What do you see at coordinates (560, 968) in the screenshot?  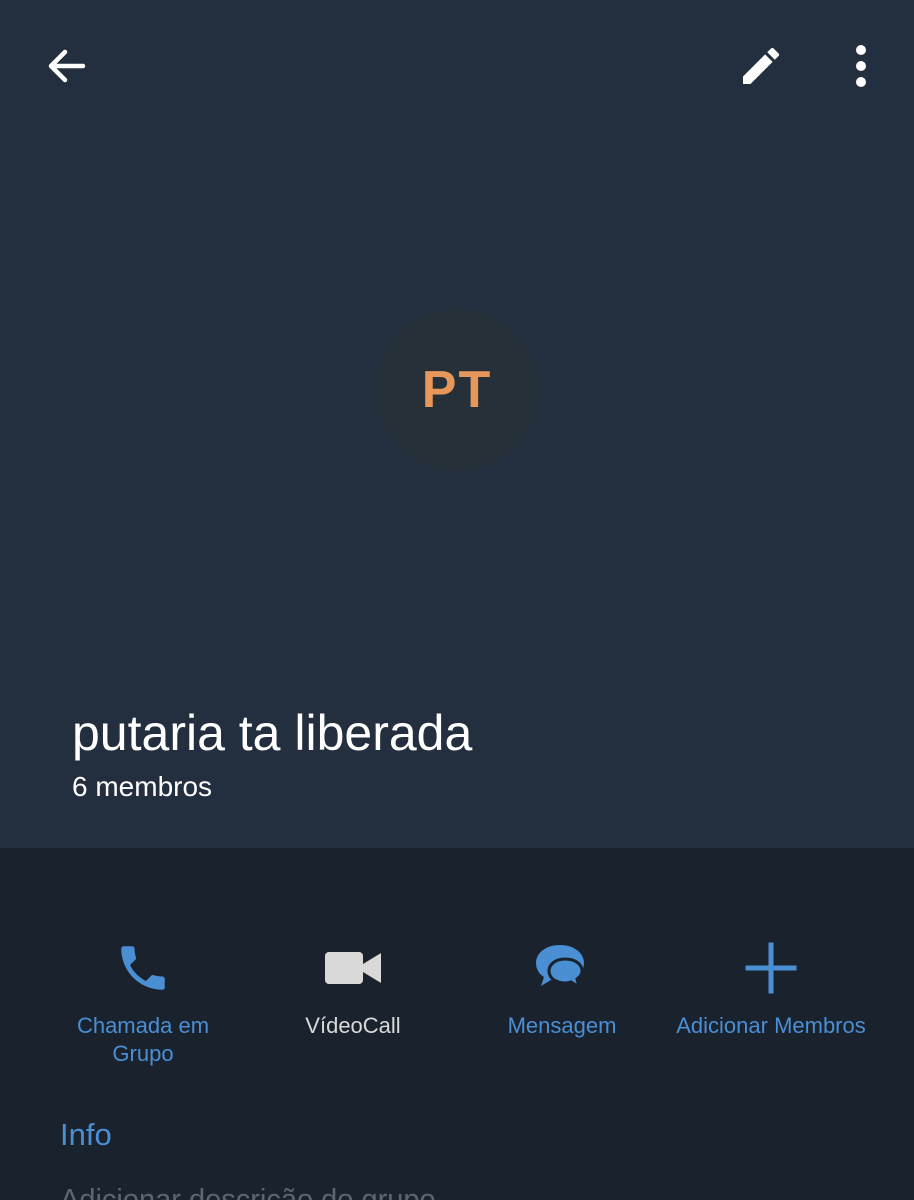 I see `chat-bubbles-icon` at bounding box center [560, 968].